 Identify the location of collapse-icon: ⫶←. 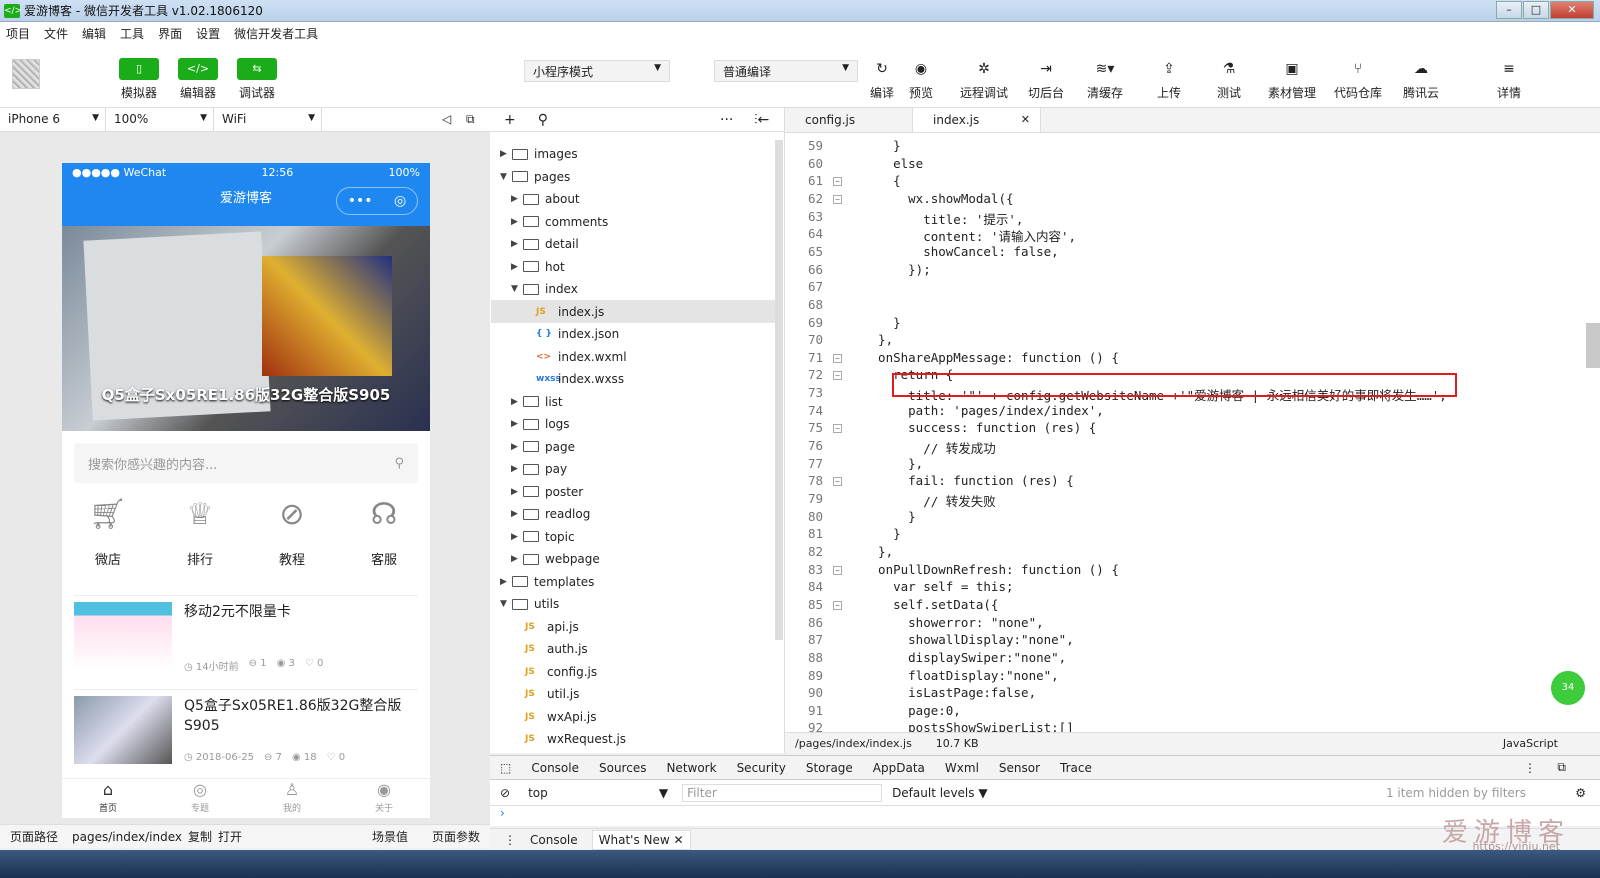
(761, 120).